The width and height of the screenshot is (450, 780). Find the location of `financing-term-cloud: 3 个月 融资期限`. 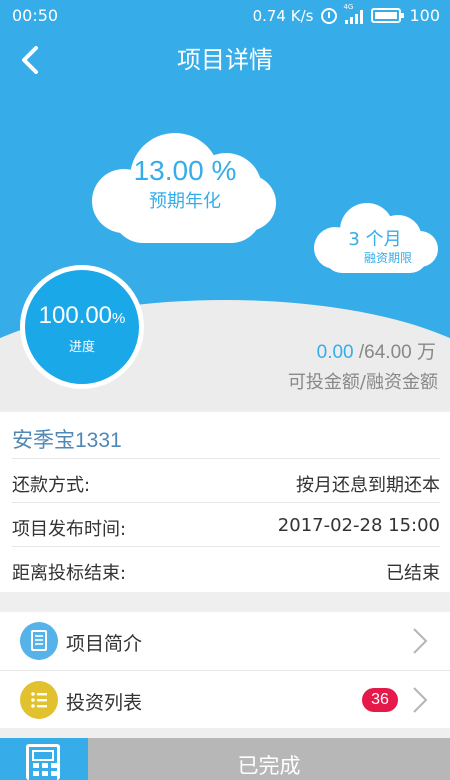

financing-term-cloud: 3 个月 融资期限 is located at coordinates (375, 239).